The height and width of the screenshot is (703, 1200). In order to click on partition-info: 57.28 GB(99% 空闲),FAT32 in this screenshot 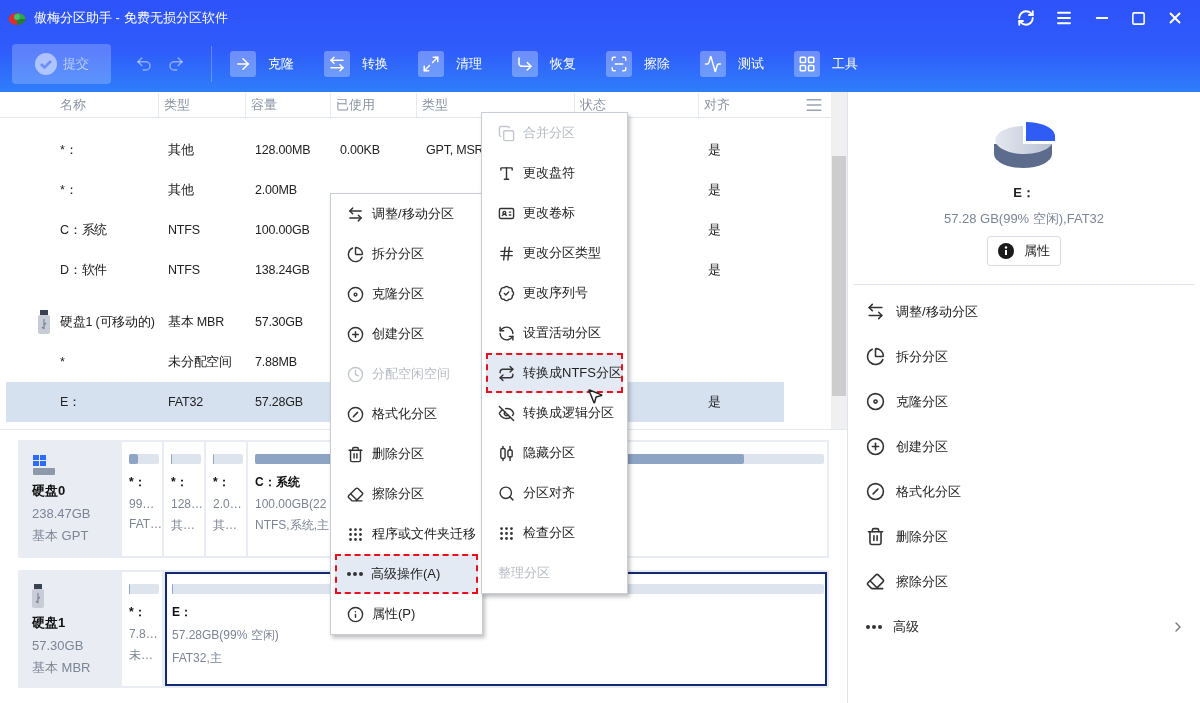, I will do `click(1024, 219)`.